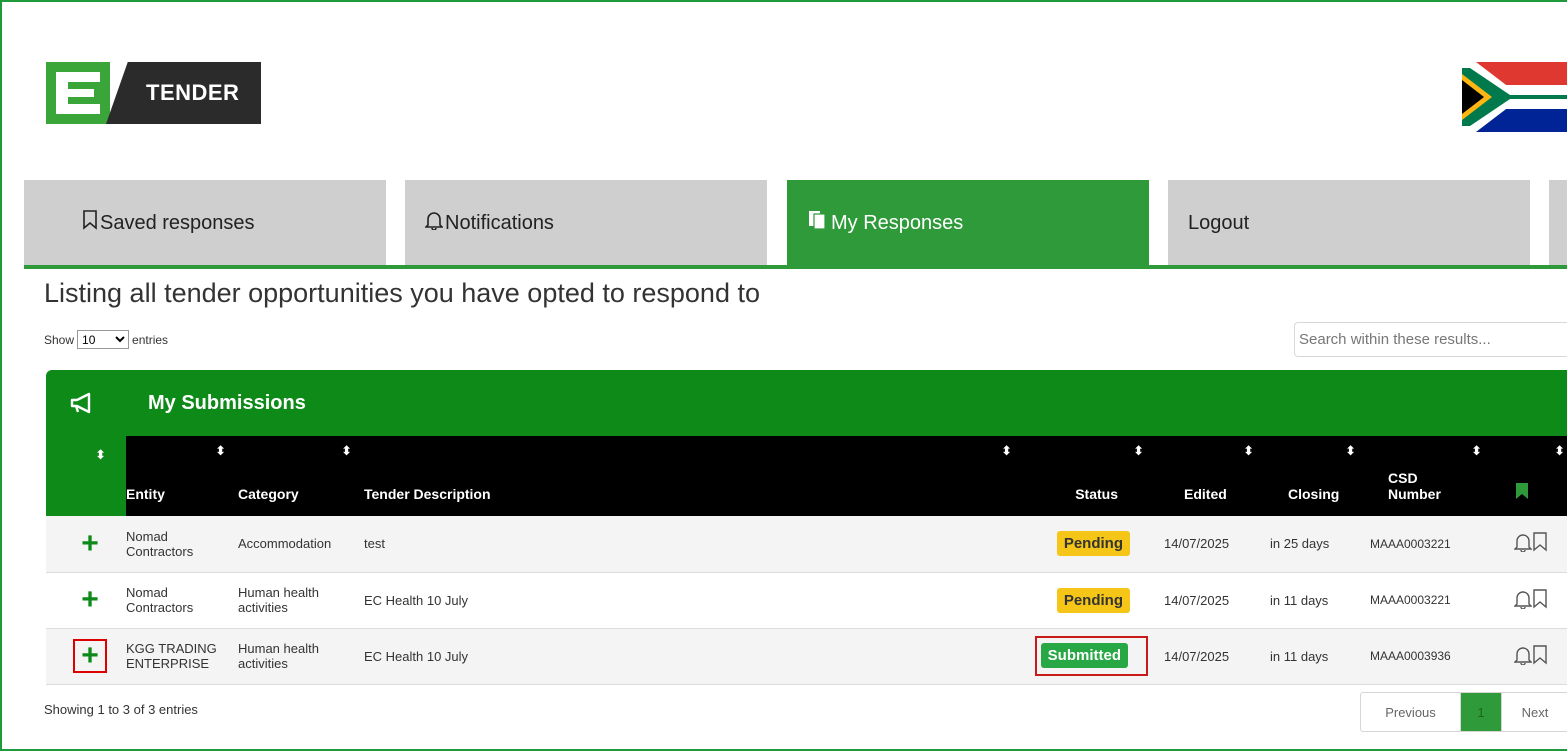 Image resolution: width=1567 pixels, height=751 pixels. I want to click on column-header-edited: Edited ⬍, so click(1211, 476).